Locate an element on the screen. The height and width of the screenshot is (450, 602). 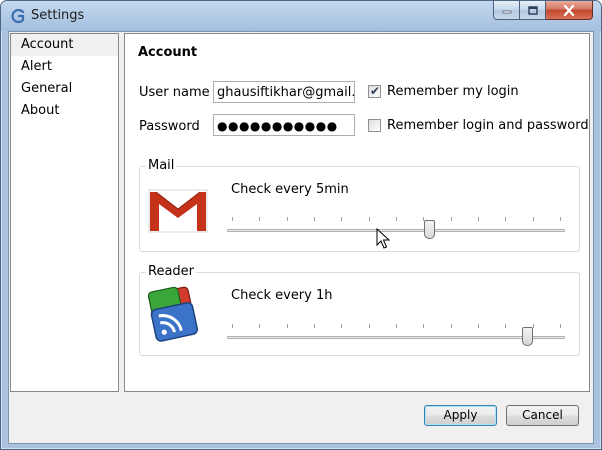
mail-group-label: Mail is located at coordinates (161, 165).